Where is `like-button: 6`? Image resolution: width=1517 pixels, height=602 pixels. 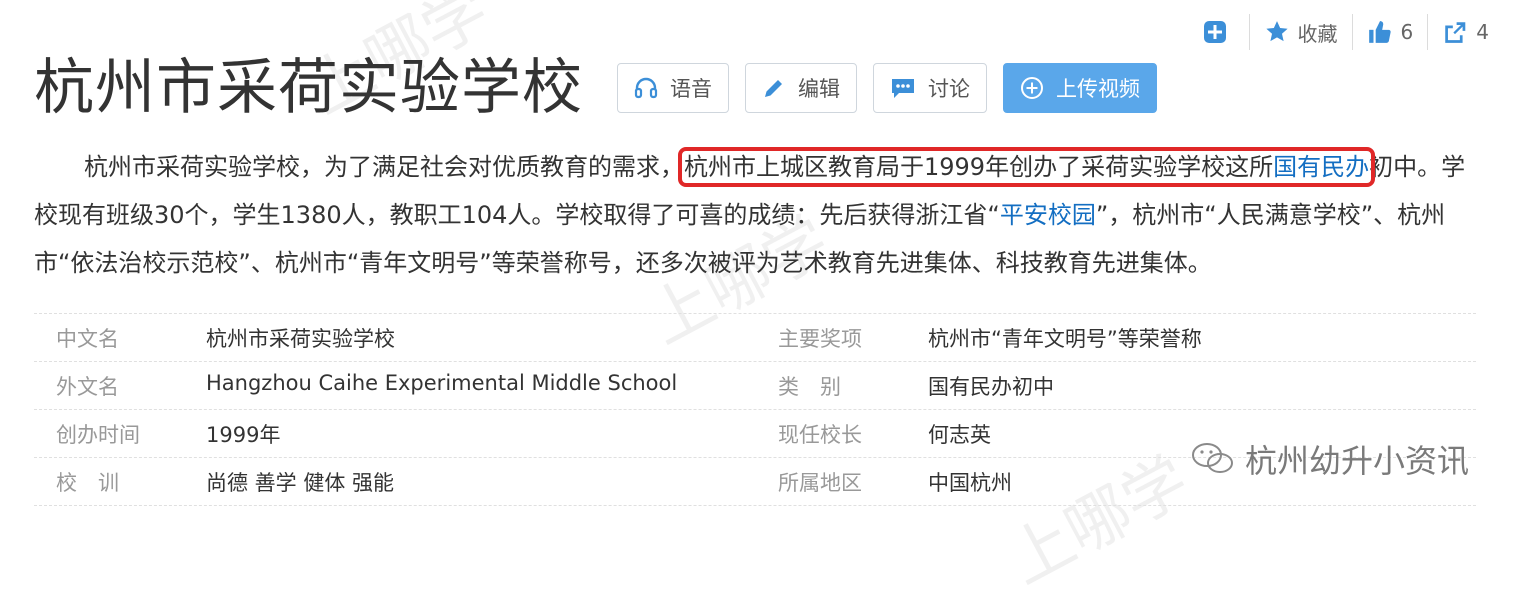 like-button: 6 is located at coordinates (1389, 32).